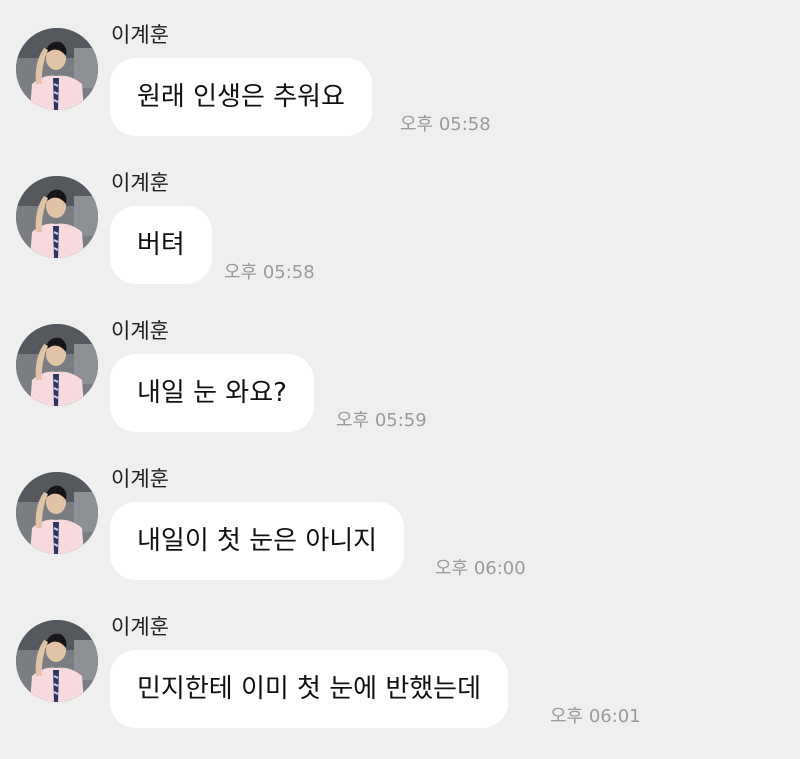 This screenshot has width=800, height=759. What do you see at coordinates (595, 716) in the screenshot?
I see `message-timestamp: 오후 06:01` at bounding box center [595, 716].